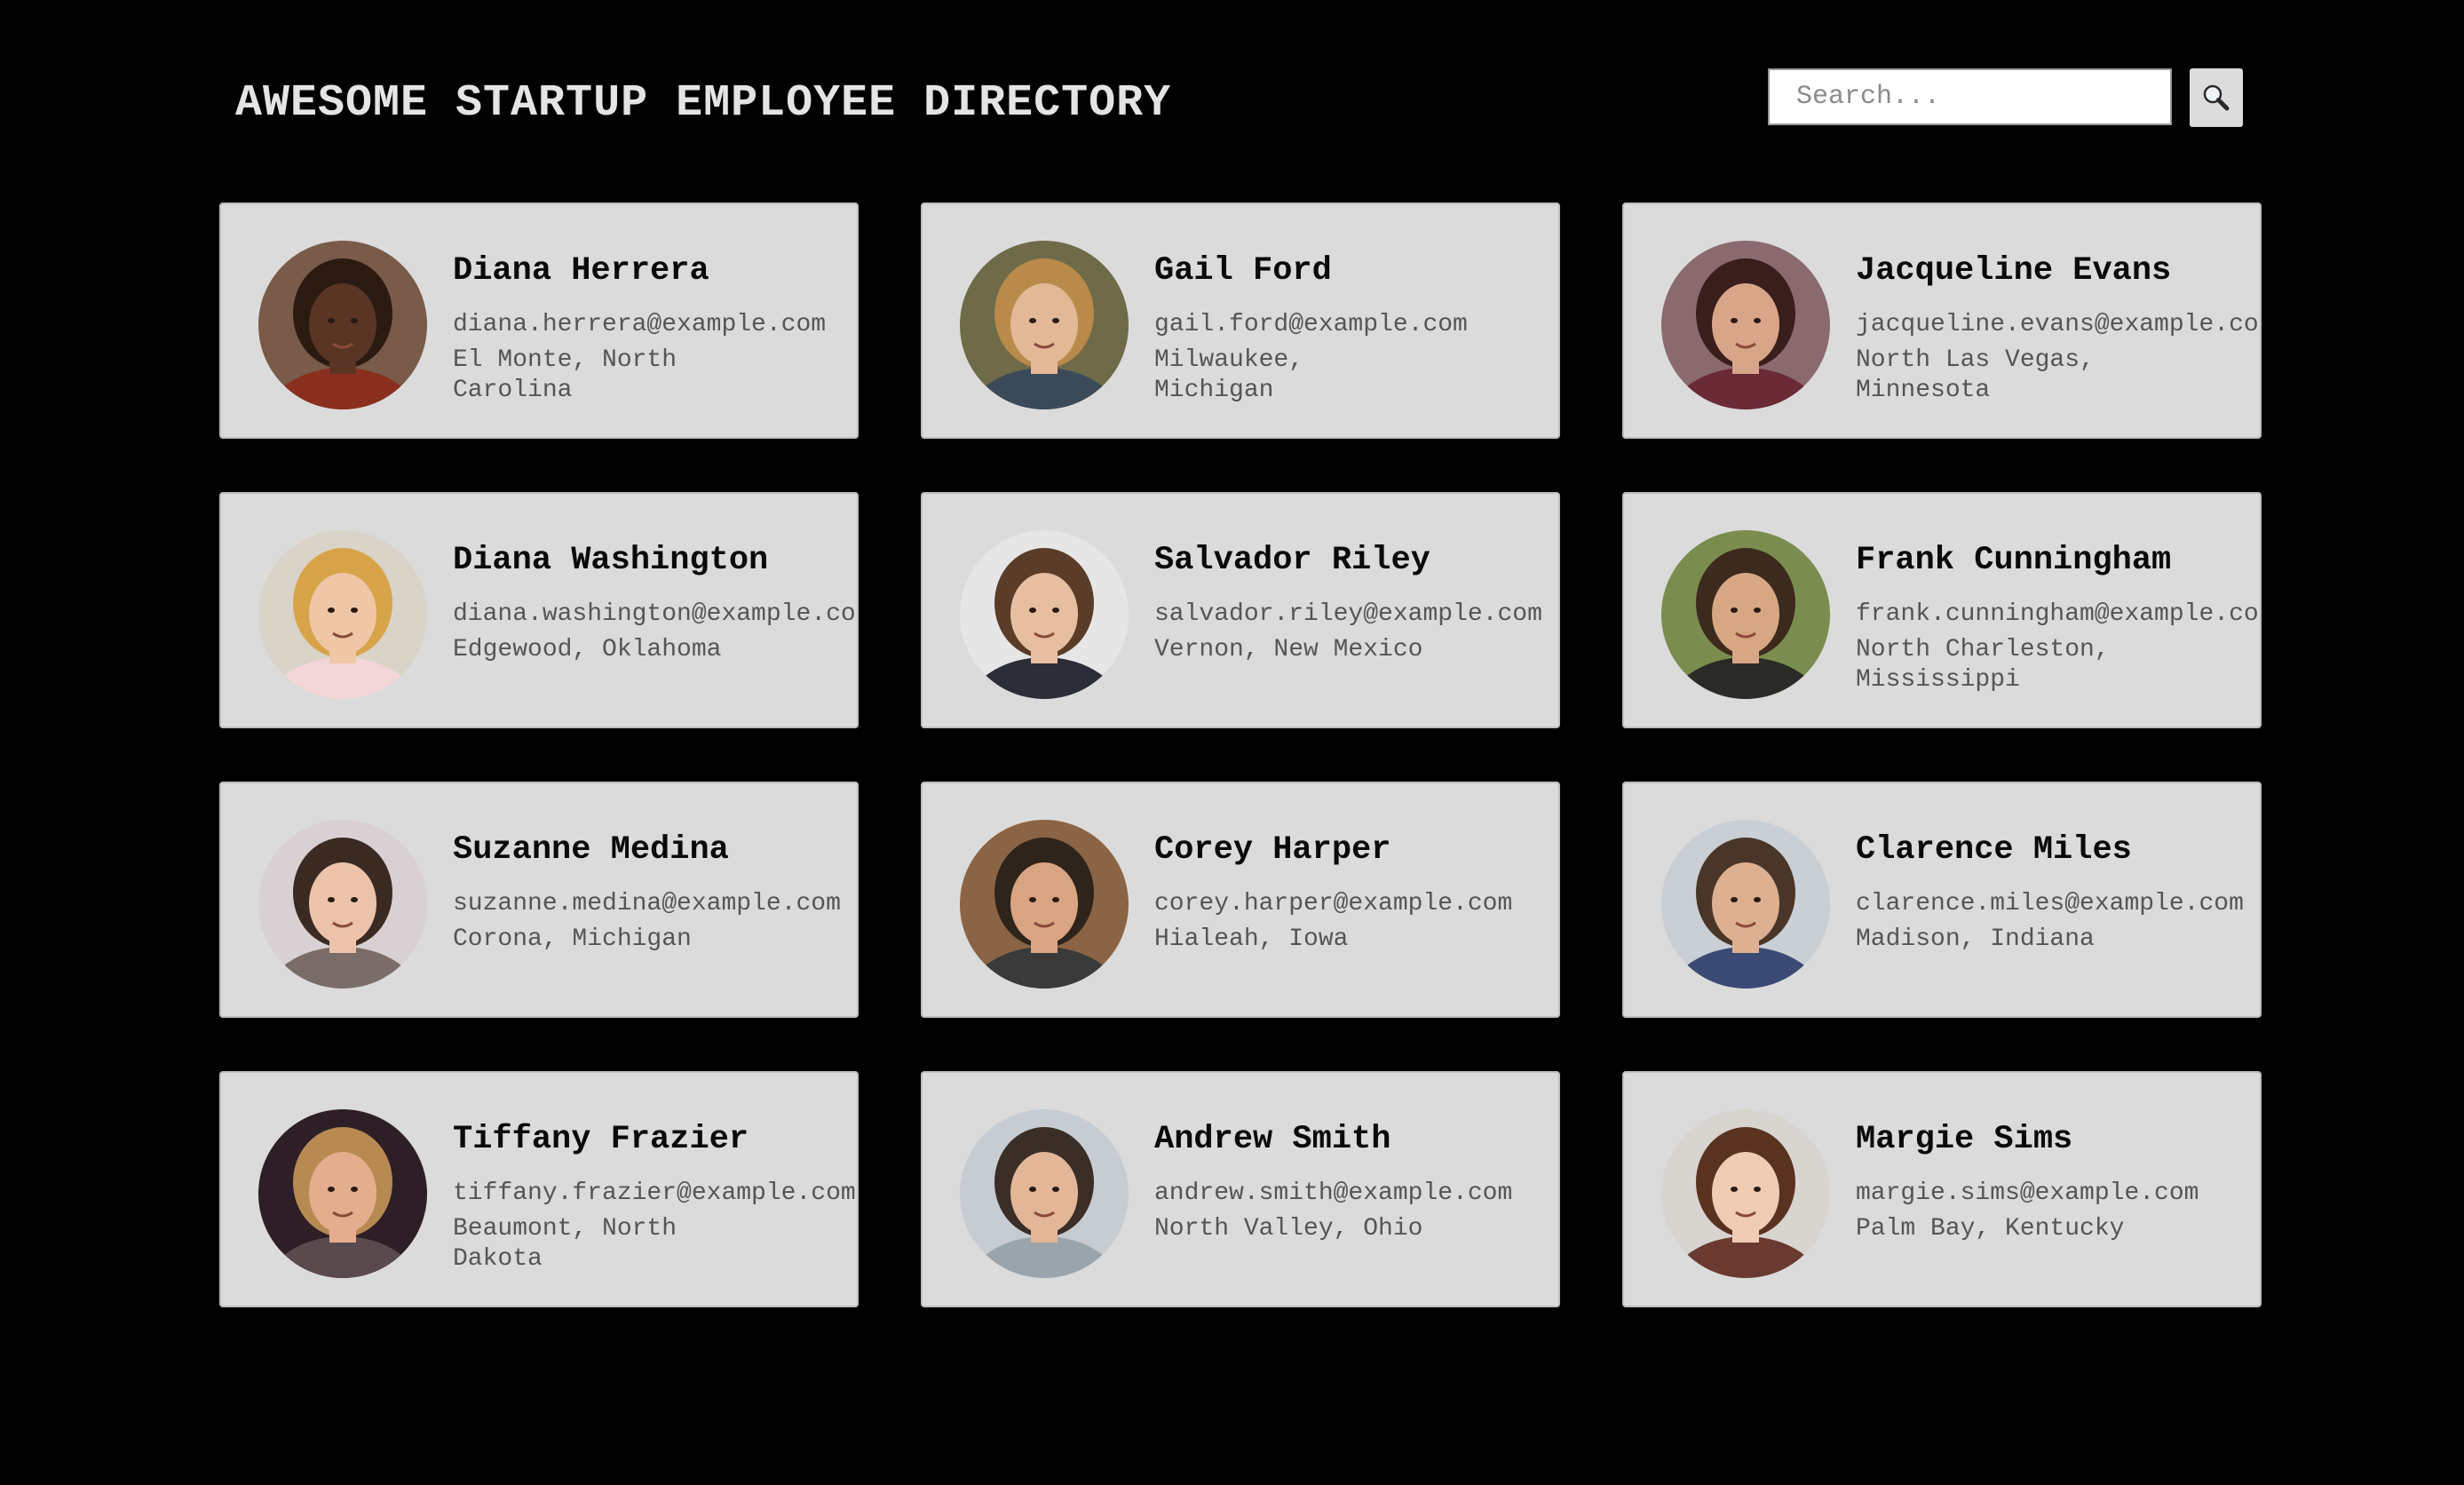  Describe the element at coordinates (1975, 375) in the screenshot. I see `employee-location: North Las Vegas, Minnesota` at that location.